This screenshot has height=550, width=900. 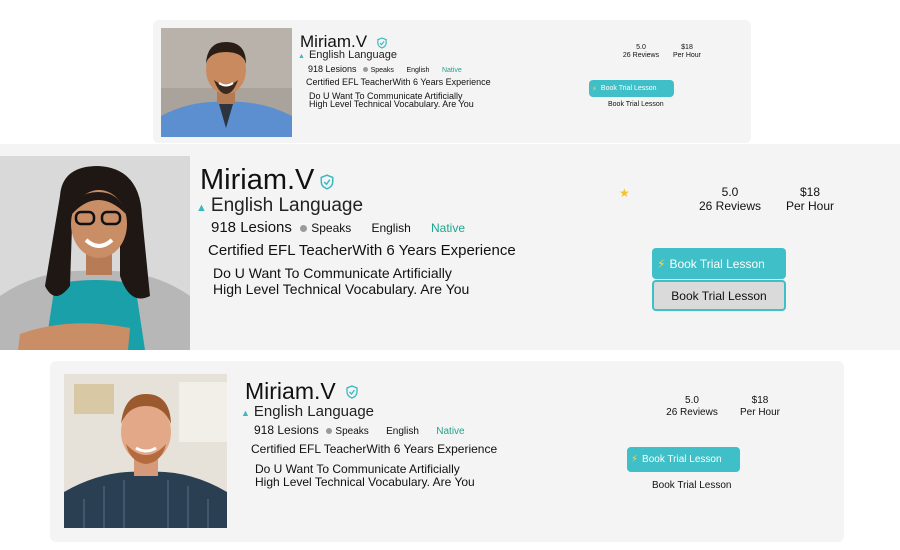 What do you see at coordinates (624, 193) in the screenshot?
I see `star-icon: ★` at bounding box center [624, 193].